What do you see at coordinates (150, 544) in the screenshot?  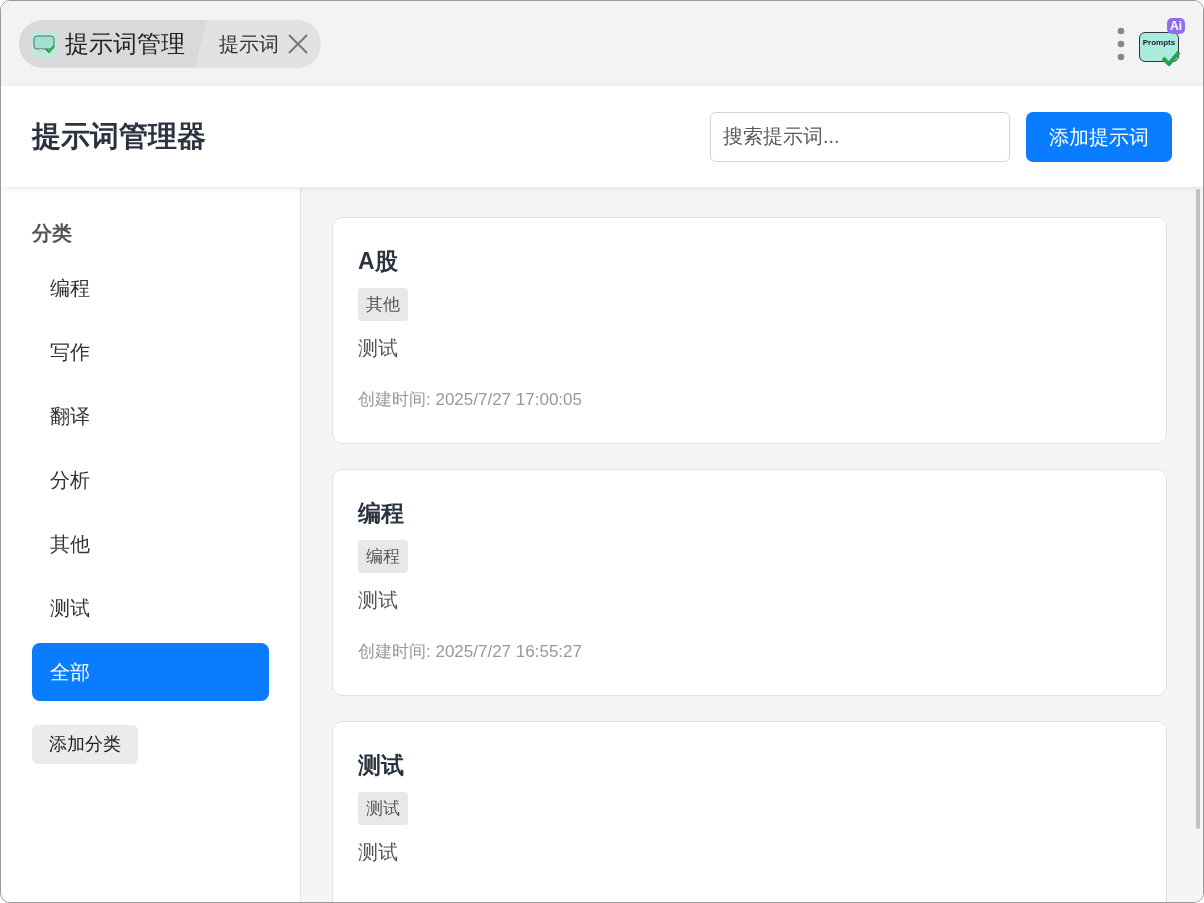 I see `category-item: 其他` at bounding box center [150, 544].